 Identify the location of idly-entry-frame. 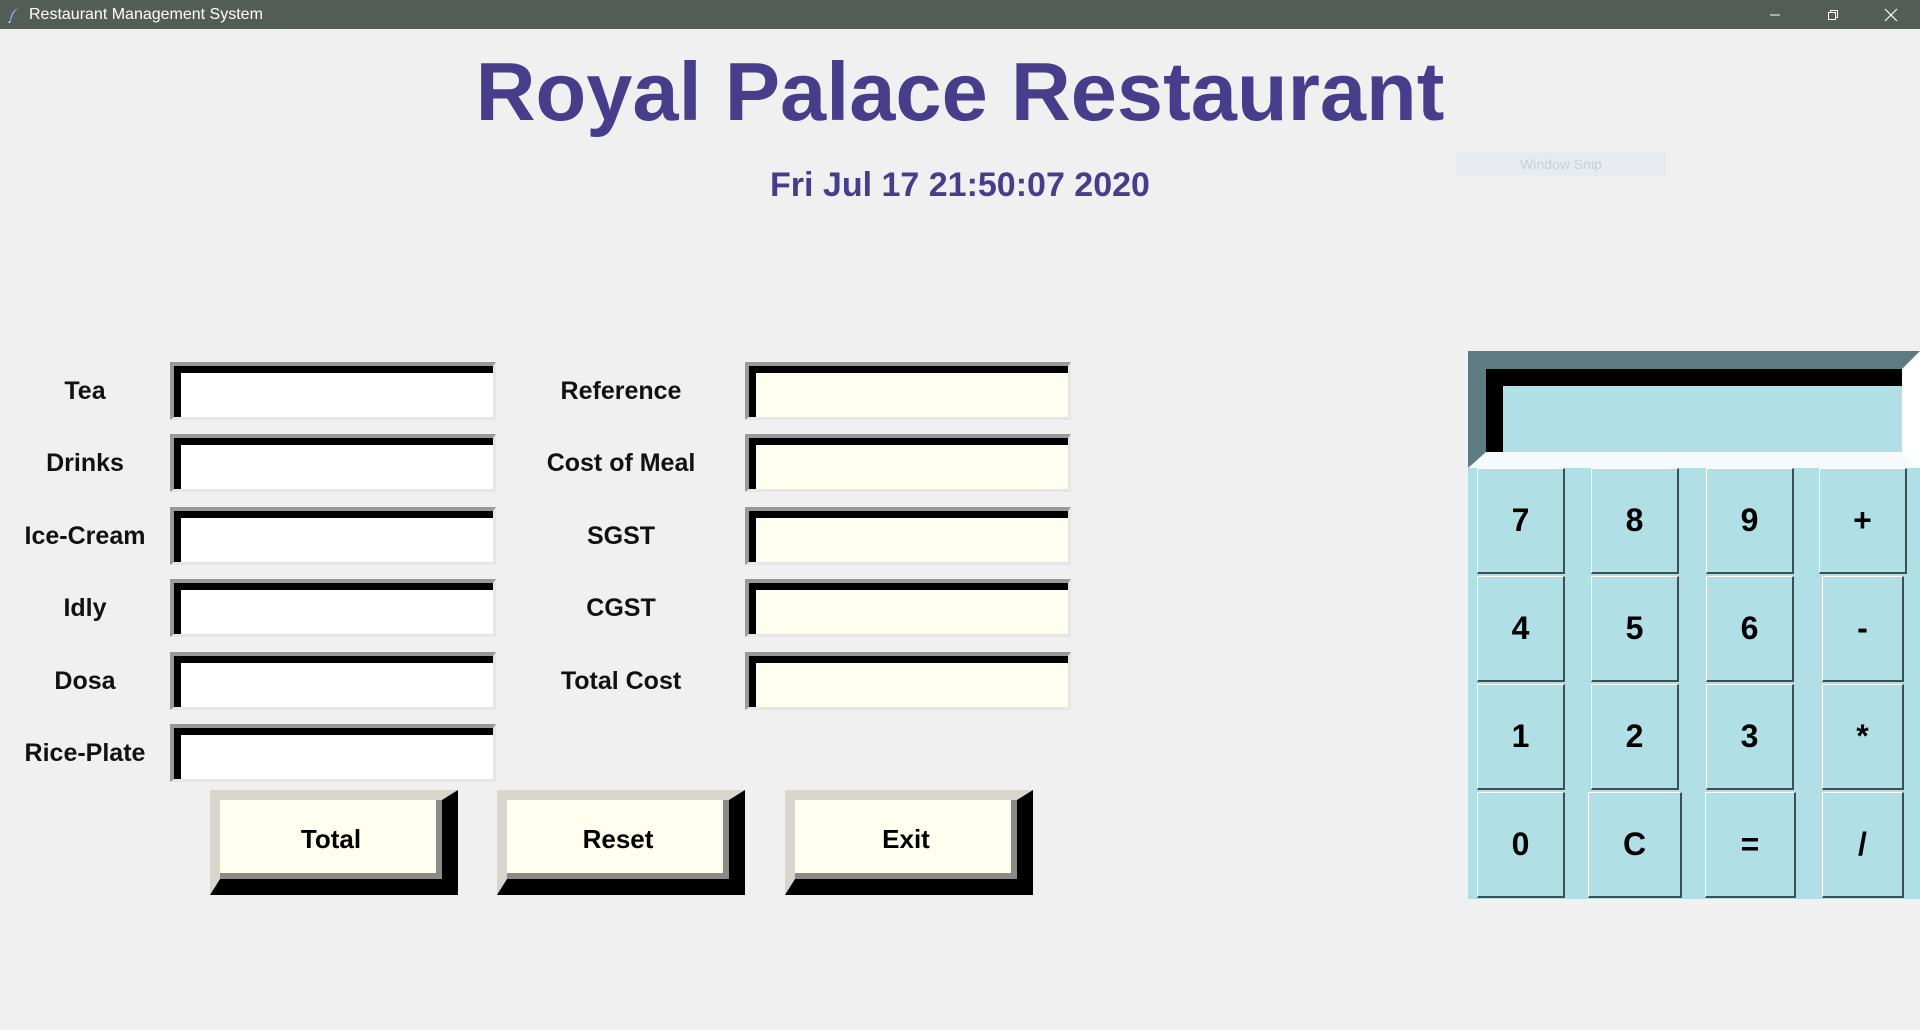
(333, 608).